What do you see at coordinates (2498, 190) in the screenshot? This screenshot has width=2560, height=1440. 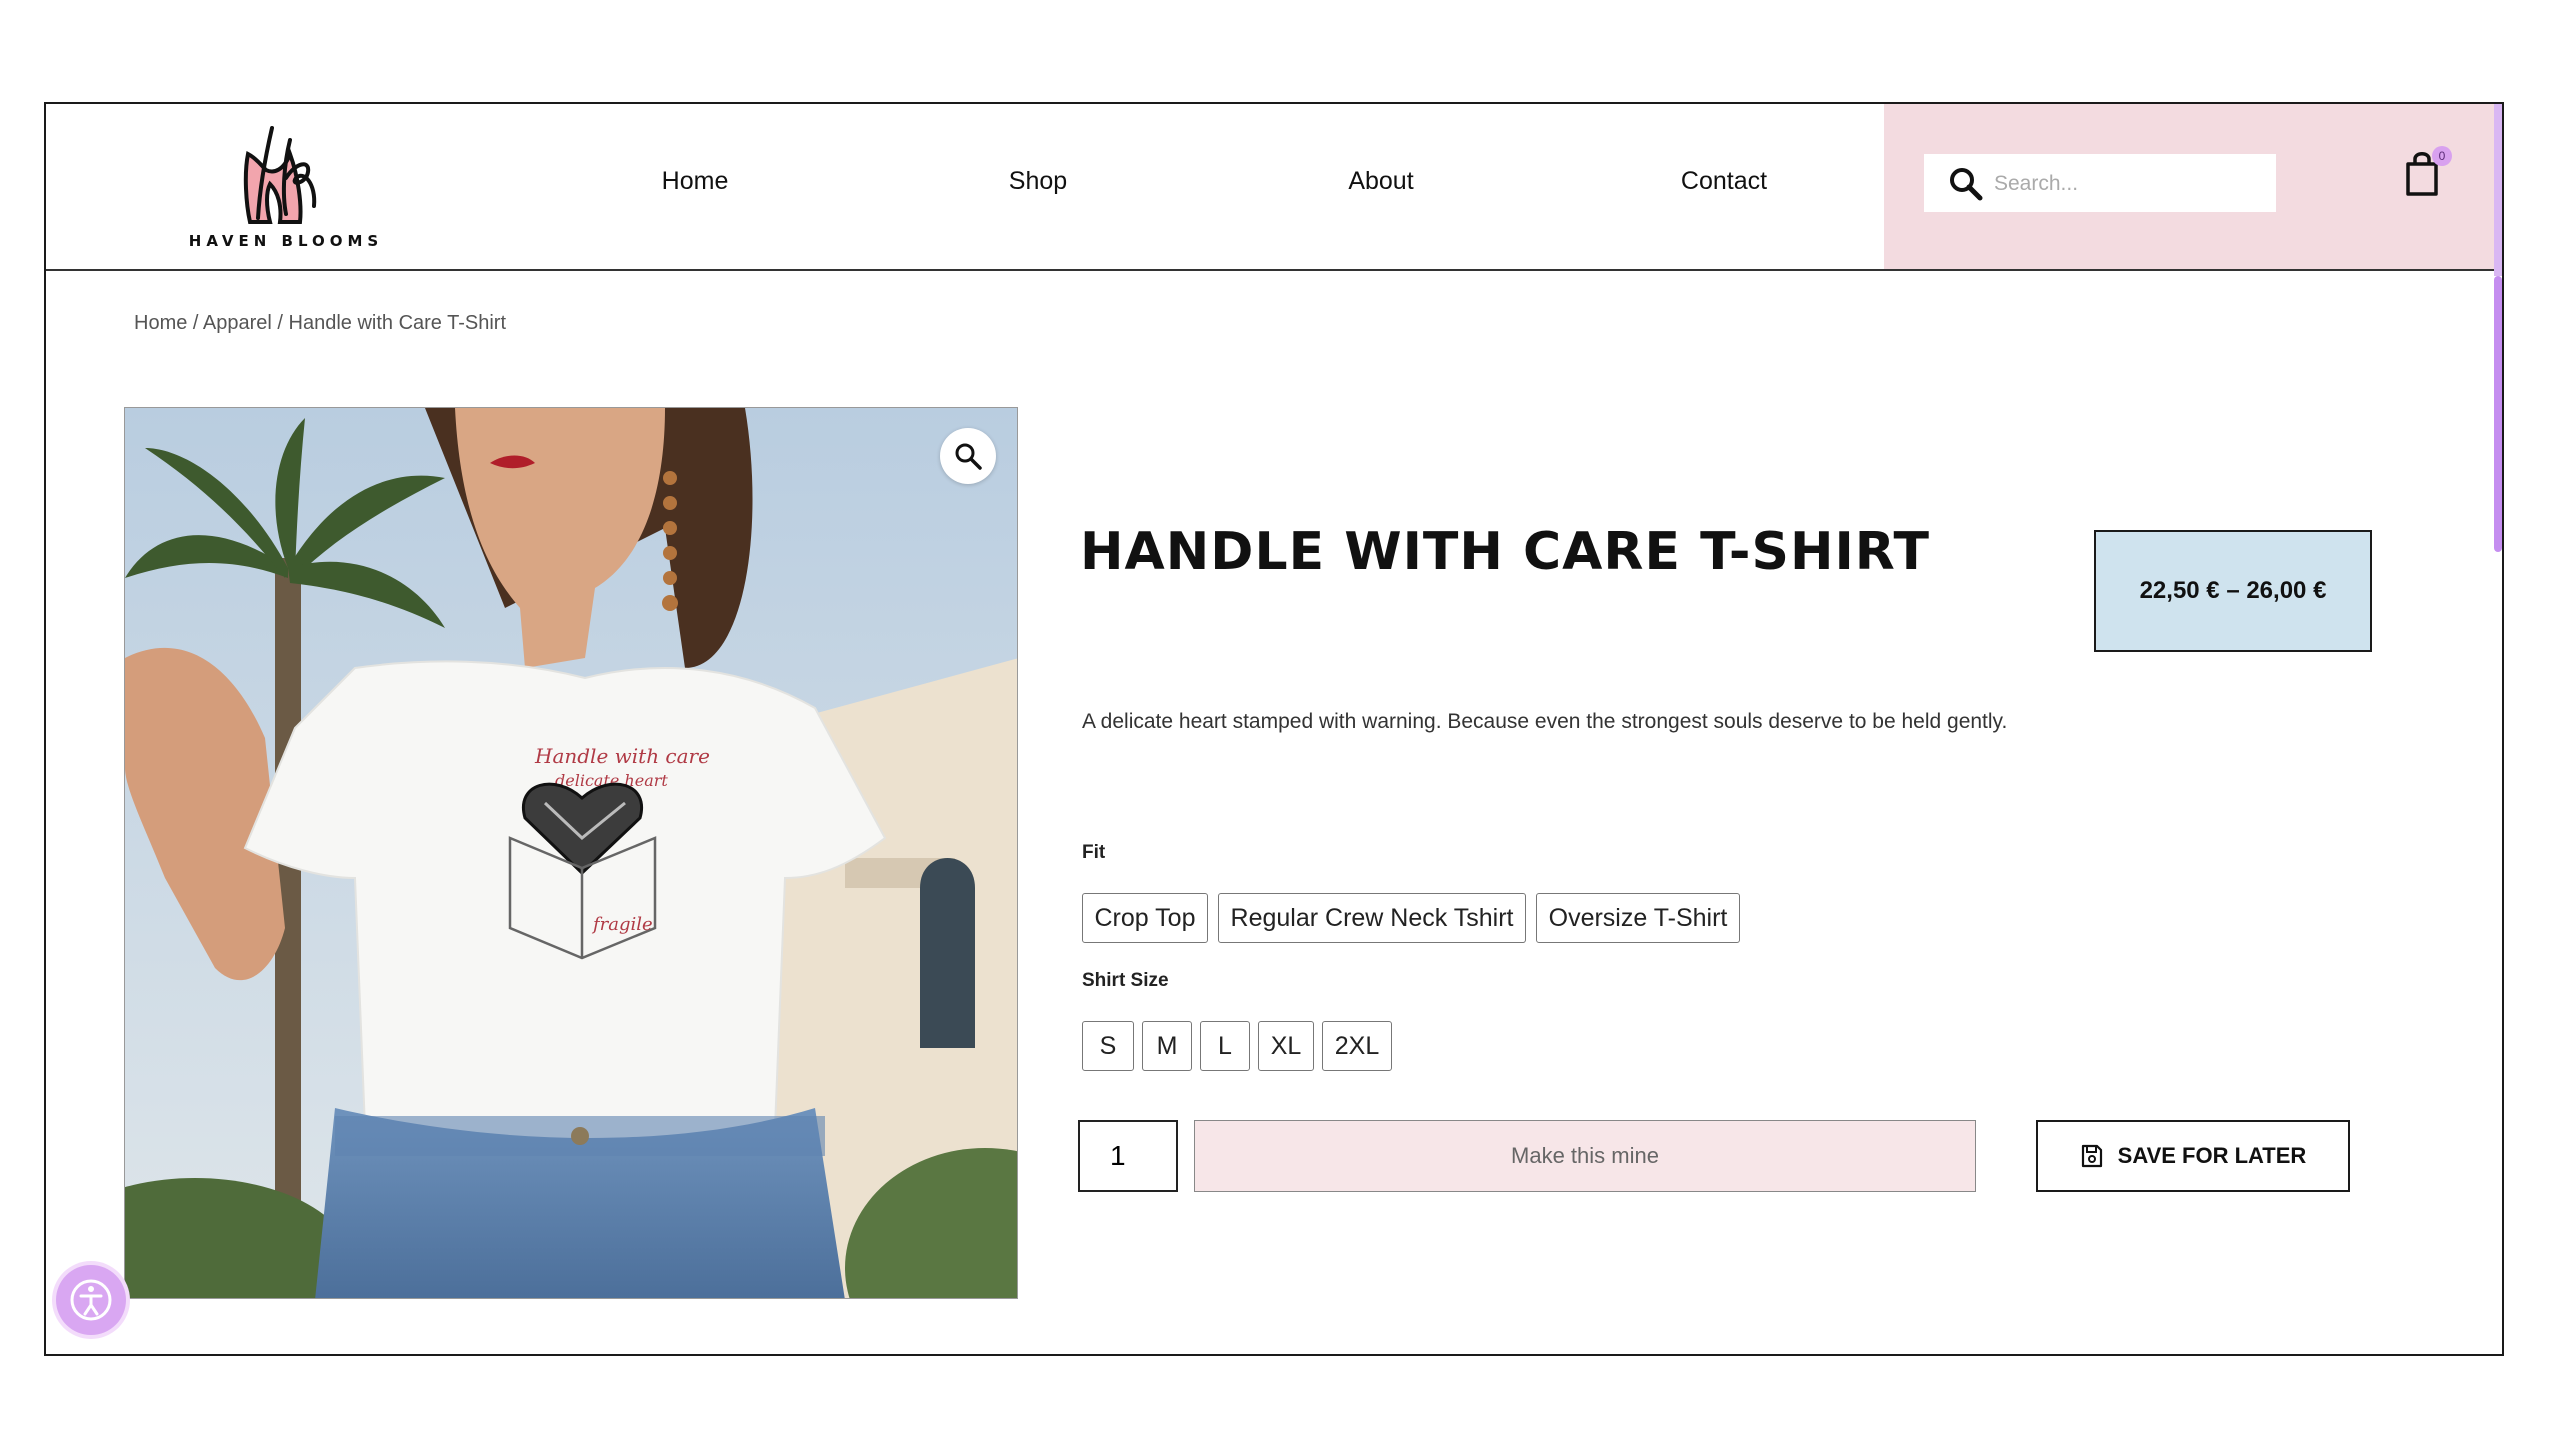 I see `scrollbar-track` at bounding box center [2498, 190].